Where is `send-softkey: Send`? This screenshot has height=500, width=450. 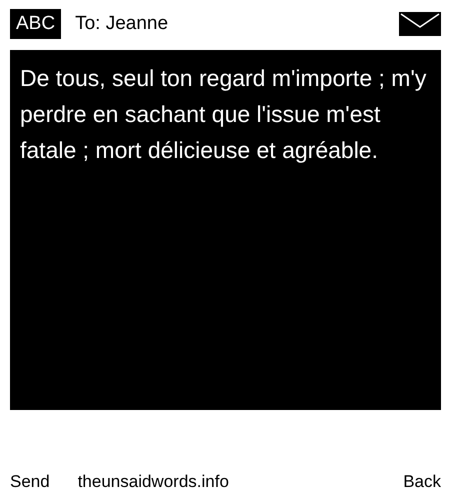 send-softkey: Send is located at coordinates (30, 482).